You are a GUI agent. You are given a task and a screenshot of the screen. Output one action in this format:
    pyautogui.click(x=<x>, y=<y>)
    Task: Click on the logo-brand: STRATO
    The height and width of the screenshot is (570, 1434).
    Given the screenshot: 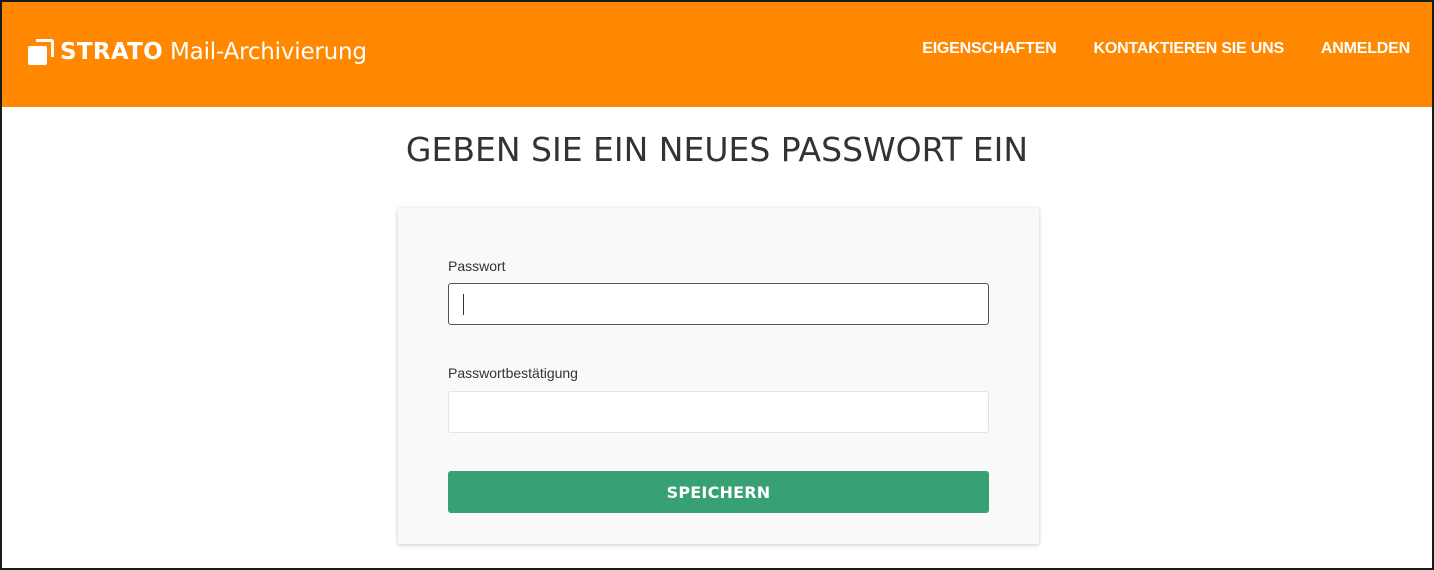 What is the action you would take?
    pyautogui.click(x=112, y=52)
    